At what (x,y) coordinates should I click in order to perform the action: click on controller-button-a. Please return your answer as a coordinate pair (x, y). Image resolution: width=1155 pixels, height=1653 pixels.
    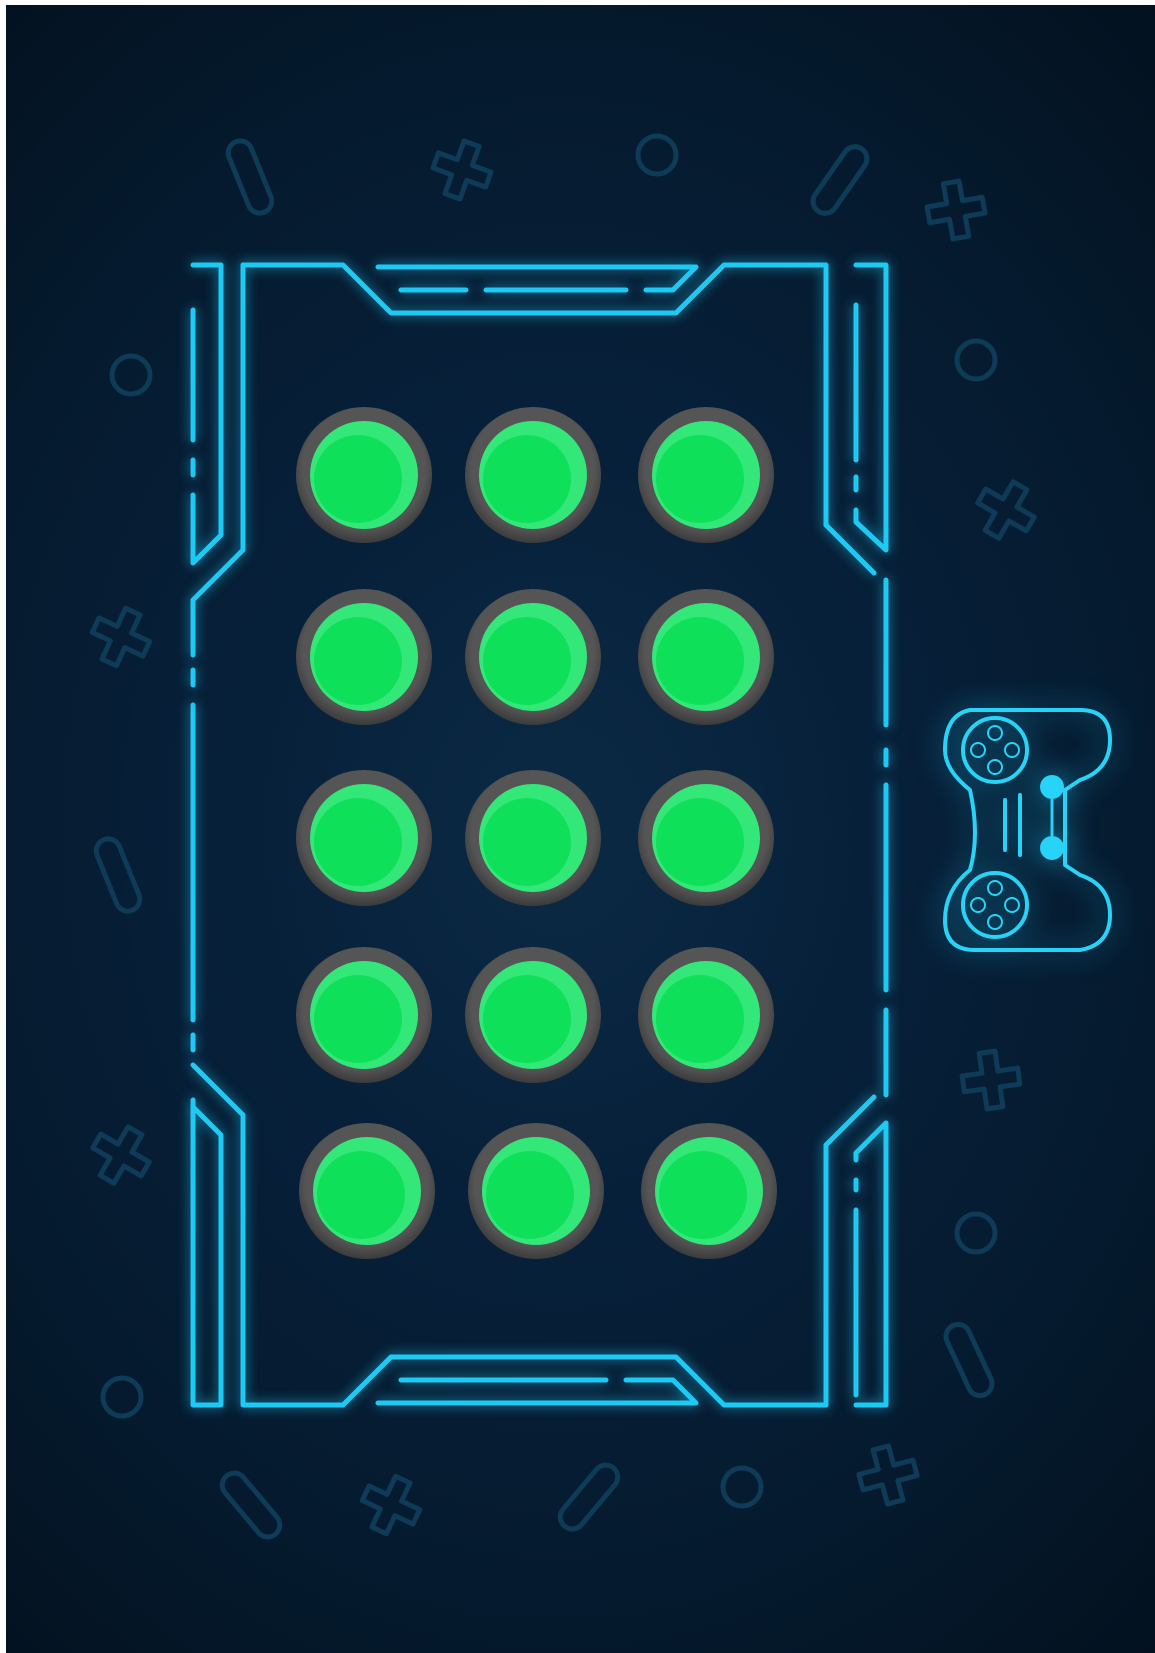
    Looking at the image, I should click on (1052, 787).